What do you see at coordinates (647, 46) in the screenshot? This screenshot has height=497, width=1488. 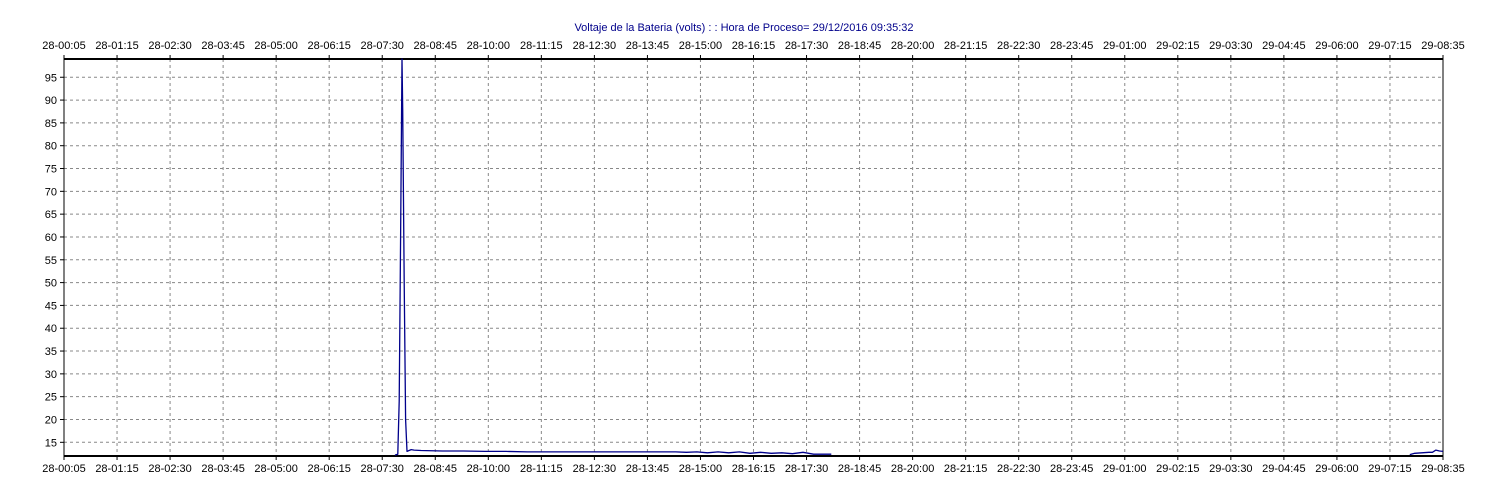 I see `x-tick-label-top: 28-13:45` at bounding box center [647, 46].